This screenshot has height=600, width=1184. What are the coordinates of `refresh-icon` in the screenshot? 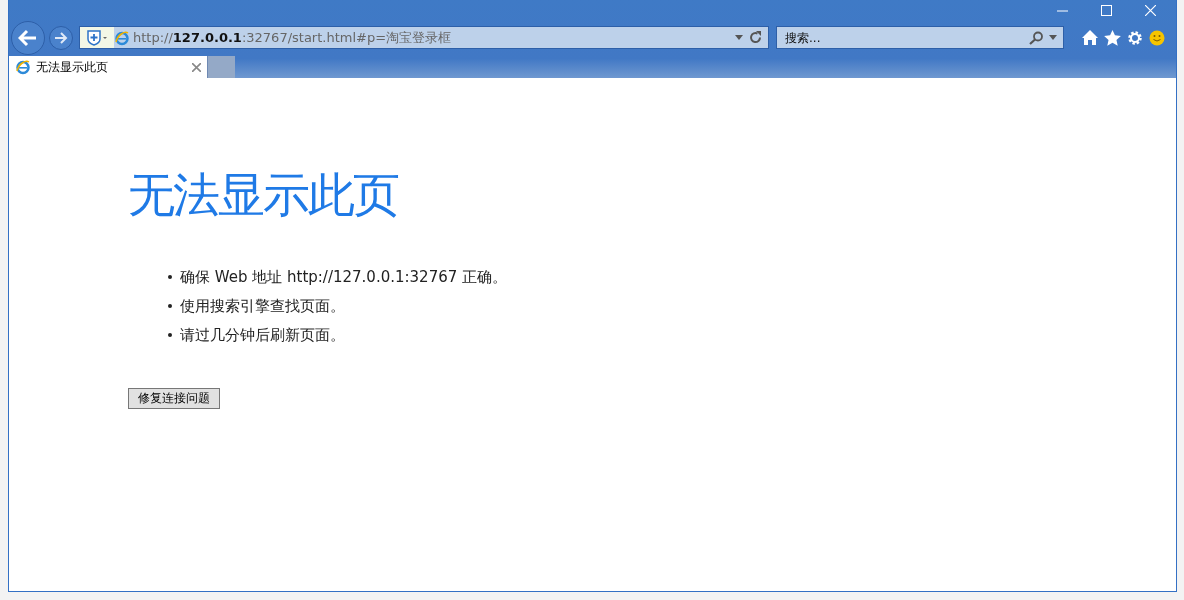 It's located at (755, 37).